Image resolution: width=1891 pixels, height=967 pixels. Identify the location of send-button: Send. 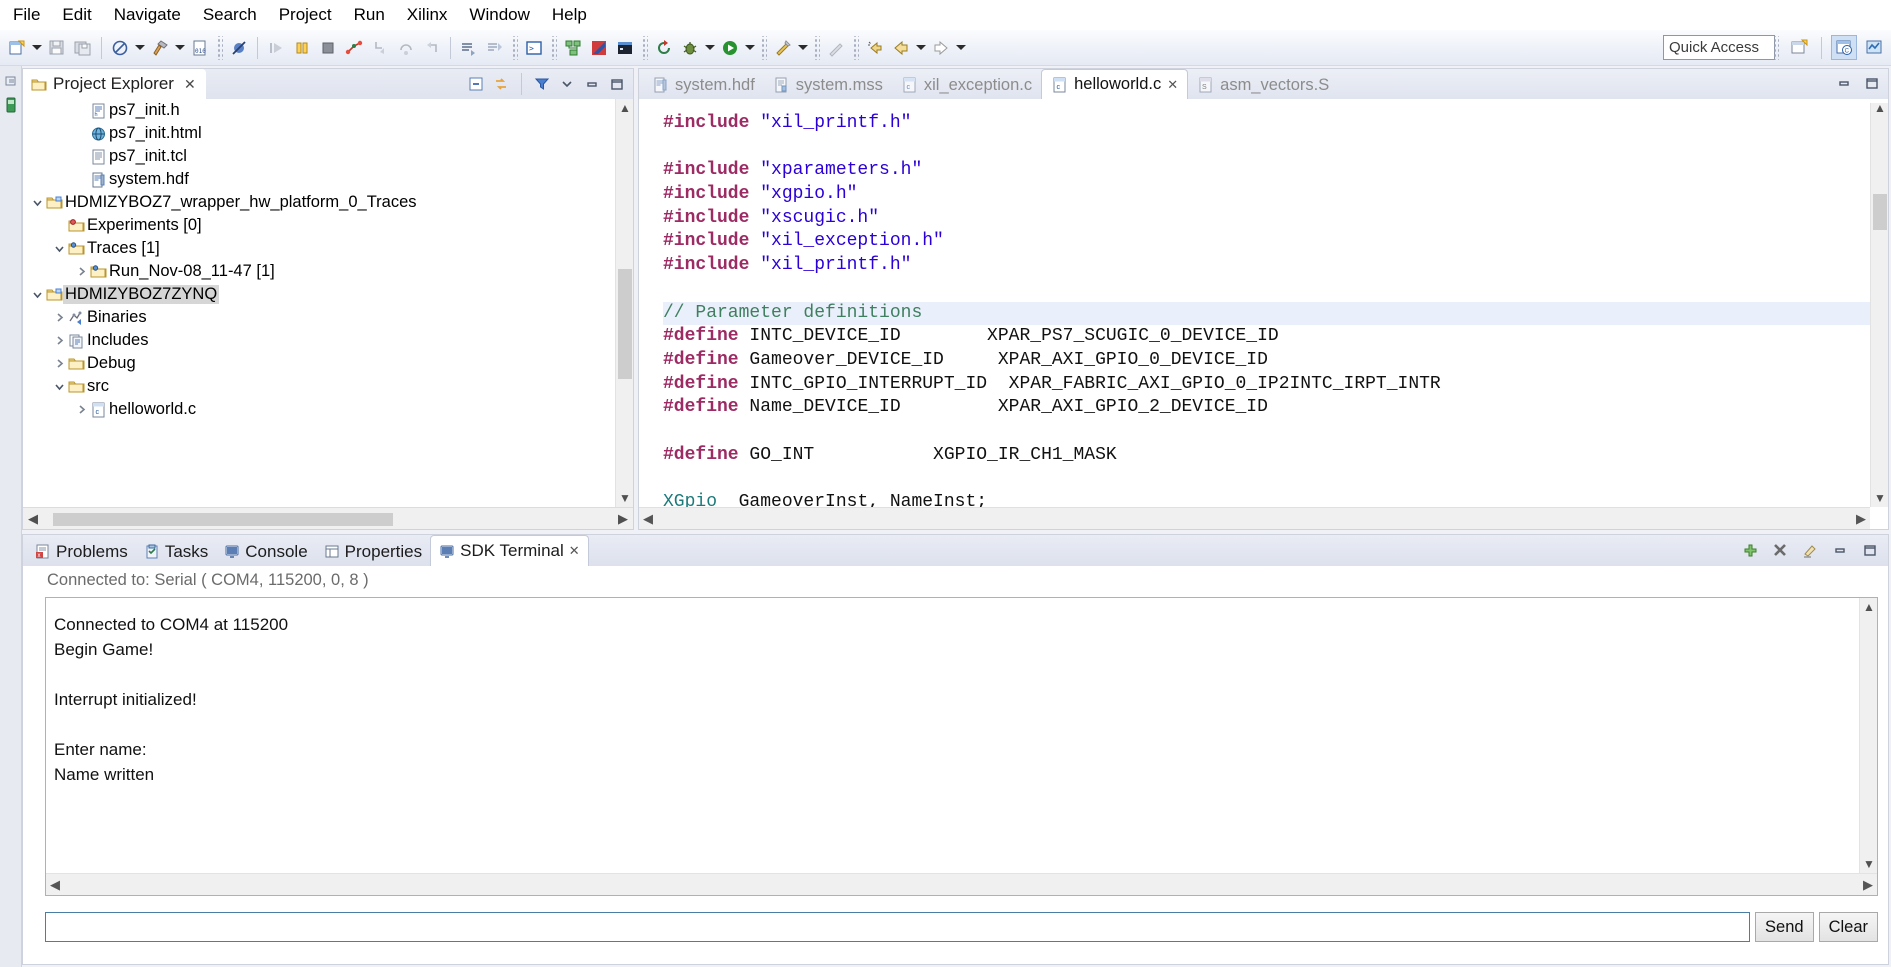
(1784, 927).